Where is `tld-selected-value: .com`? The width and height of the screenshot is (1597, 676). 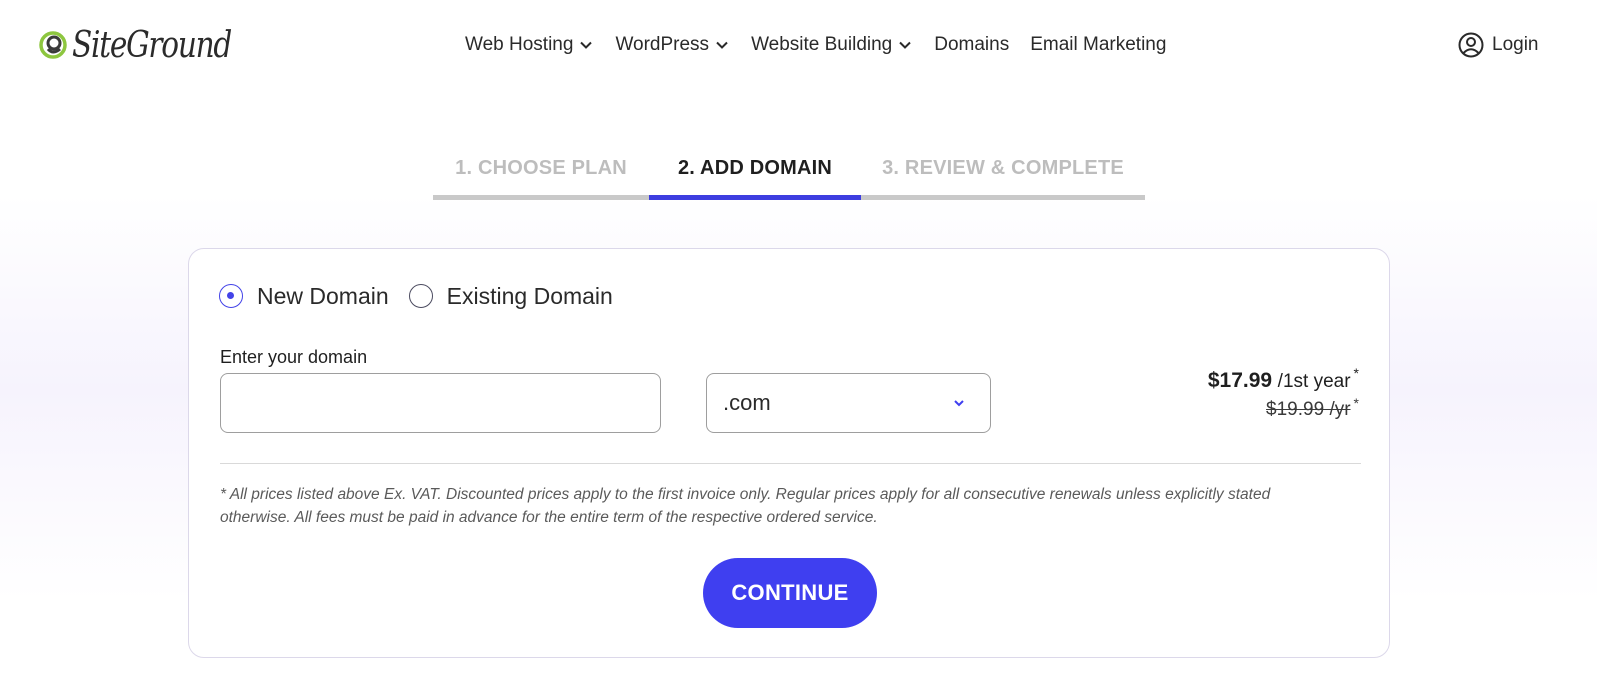 tld-selected-value: .com is located at coordinates (747, 402).